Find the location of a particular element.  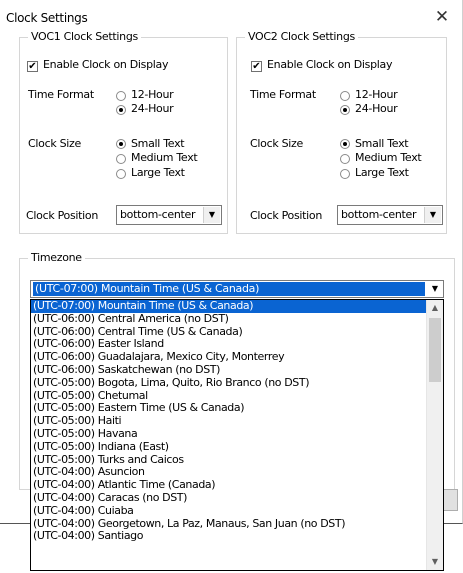

voc1-size-small-label: Small Text is located at coordinates (158, 143).